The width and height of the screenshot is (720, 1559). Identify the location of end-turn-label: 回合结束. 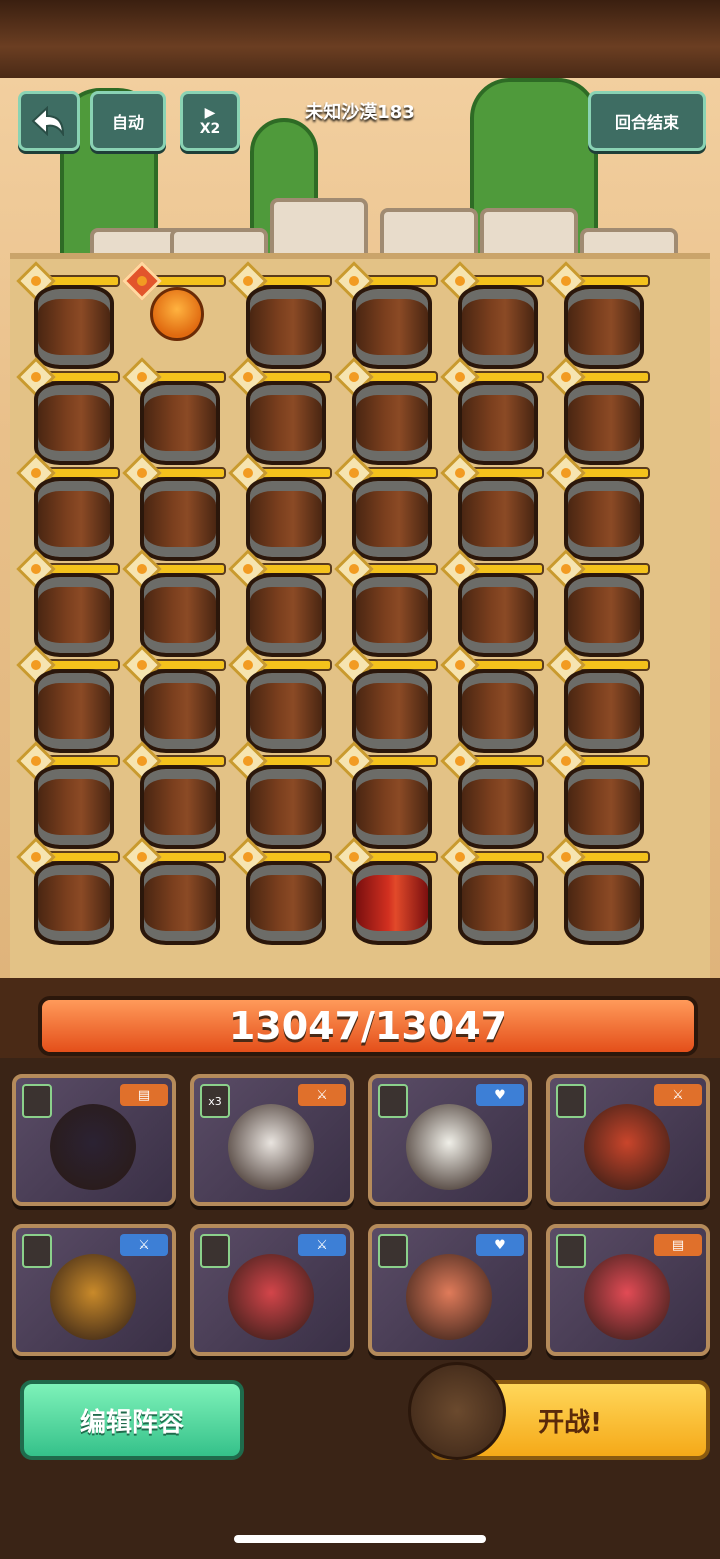
(646, 122).